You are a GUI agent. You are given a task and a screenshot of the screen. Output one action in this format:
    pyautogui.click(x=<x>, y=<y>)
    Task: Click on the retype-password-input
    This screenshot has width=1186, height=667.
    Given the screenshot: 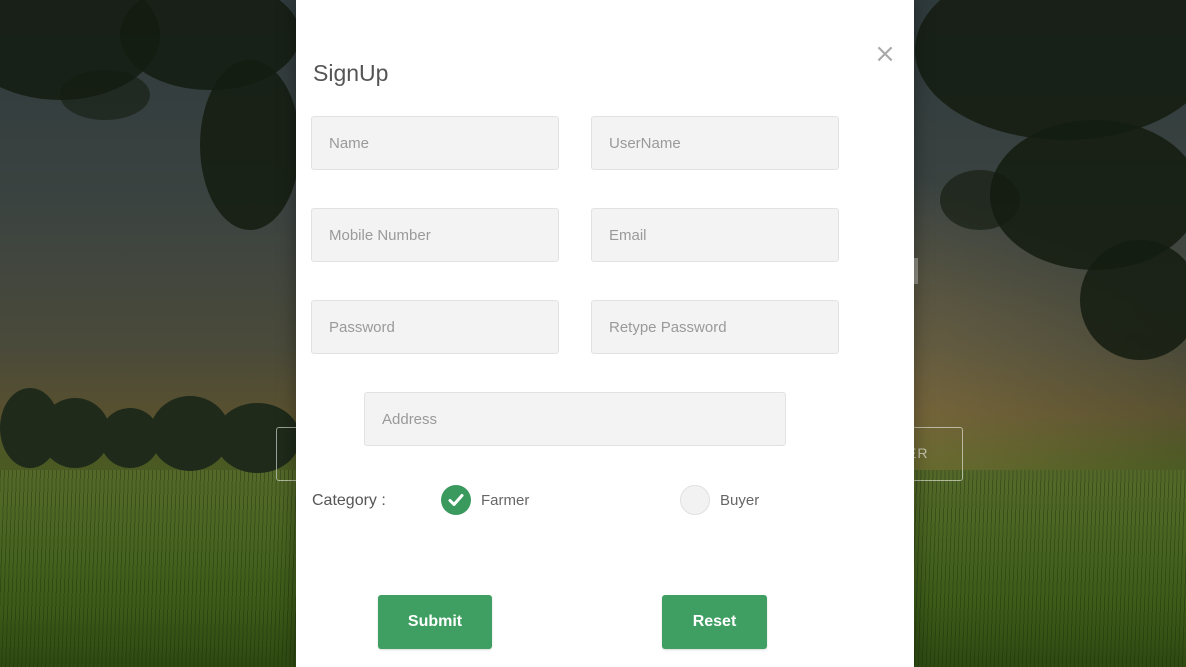 What is the action you would take?
    pyautogui.click(x=715, y=327)
    